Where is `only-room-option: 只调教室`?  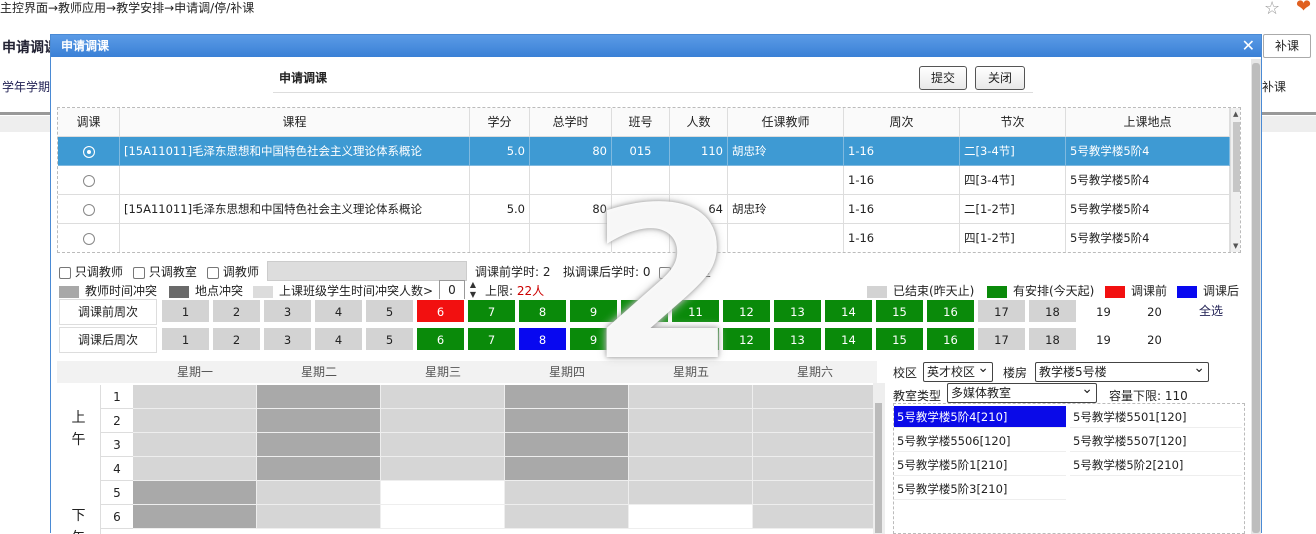
only-room-option: 只调教室 is located at coordinates (165, 271).